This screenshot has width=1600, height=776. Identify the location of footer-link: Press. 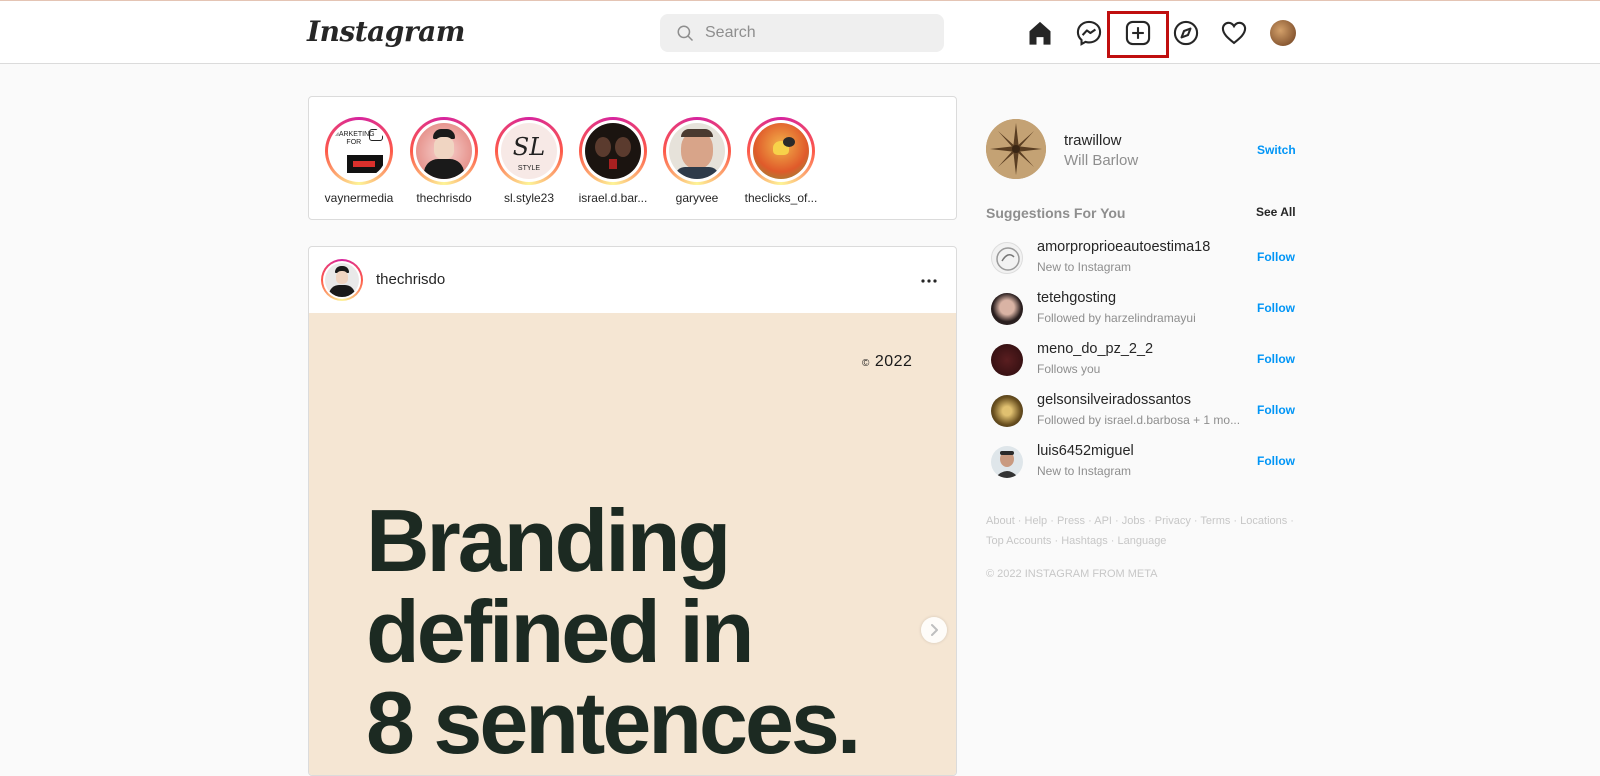
(1071, 521).